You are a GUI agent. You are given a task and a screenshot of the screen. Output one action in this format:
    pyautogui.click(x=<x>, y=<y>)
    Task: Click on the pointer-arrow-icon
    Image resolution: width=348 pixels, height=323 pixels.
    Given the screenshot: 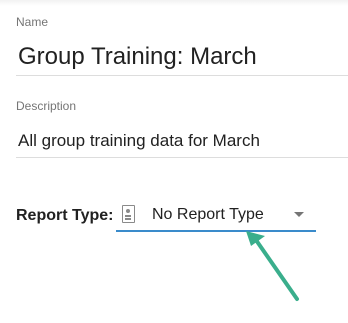 What is the action you would take?
    pyautogui.click(x=272, y=266)
    